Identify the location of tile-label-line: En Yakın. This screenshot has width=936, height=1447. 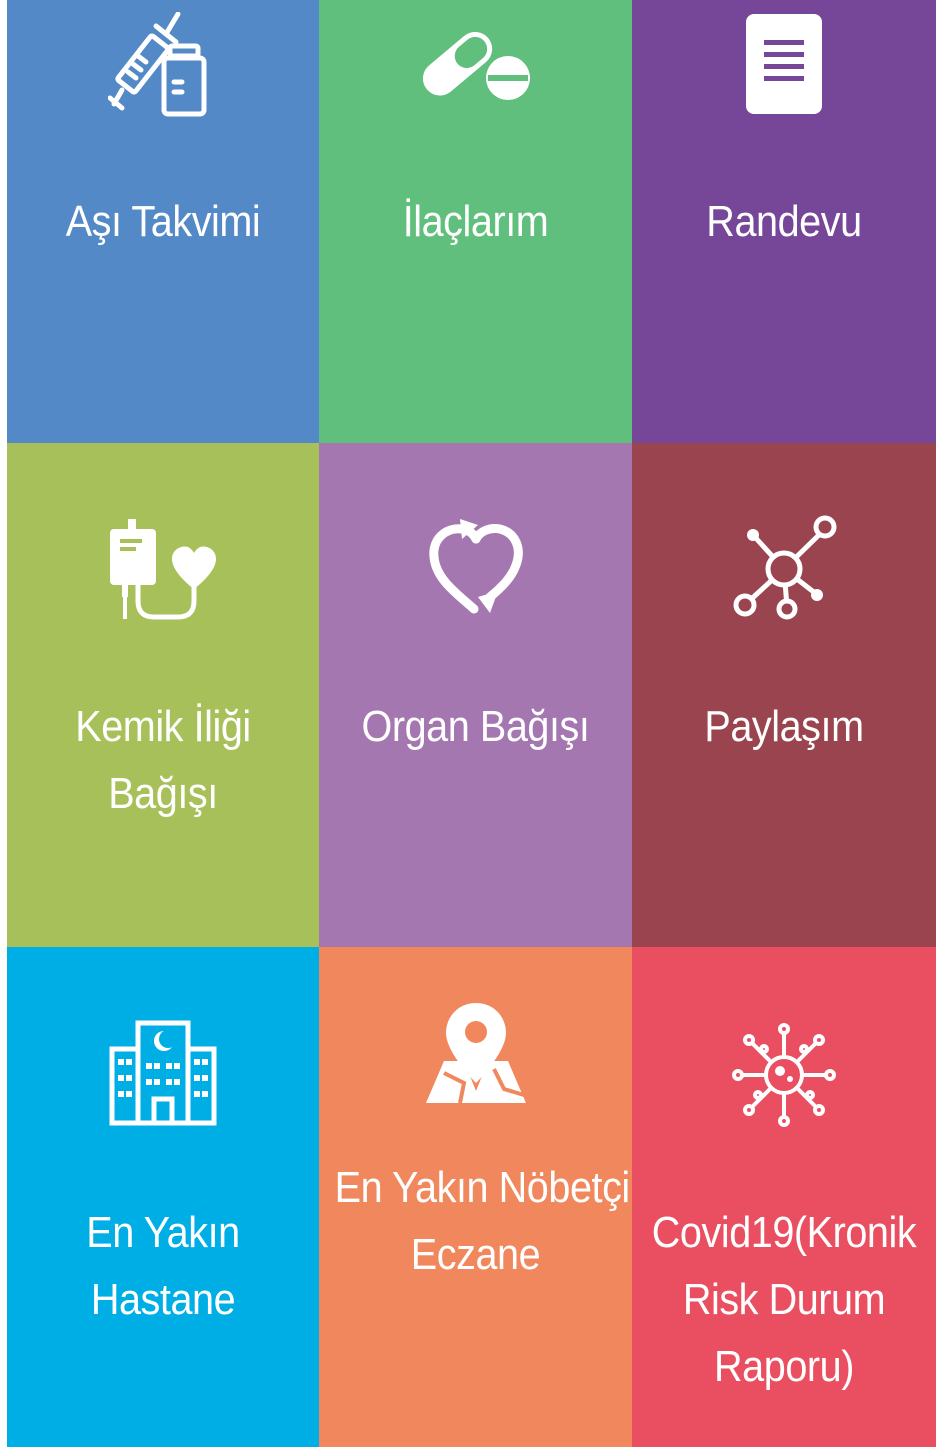
(163, 1232).